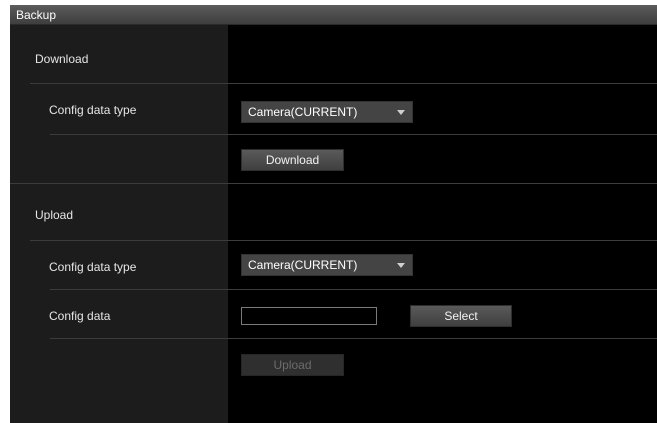 This screenshot has width=657, height=423. Describe the element at coordinates (93, 267) in the screenshot. I see `upload-config-type-label: Config data type` at that location.